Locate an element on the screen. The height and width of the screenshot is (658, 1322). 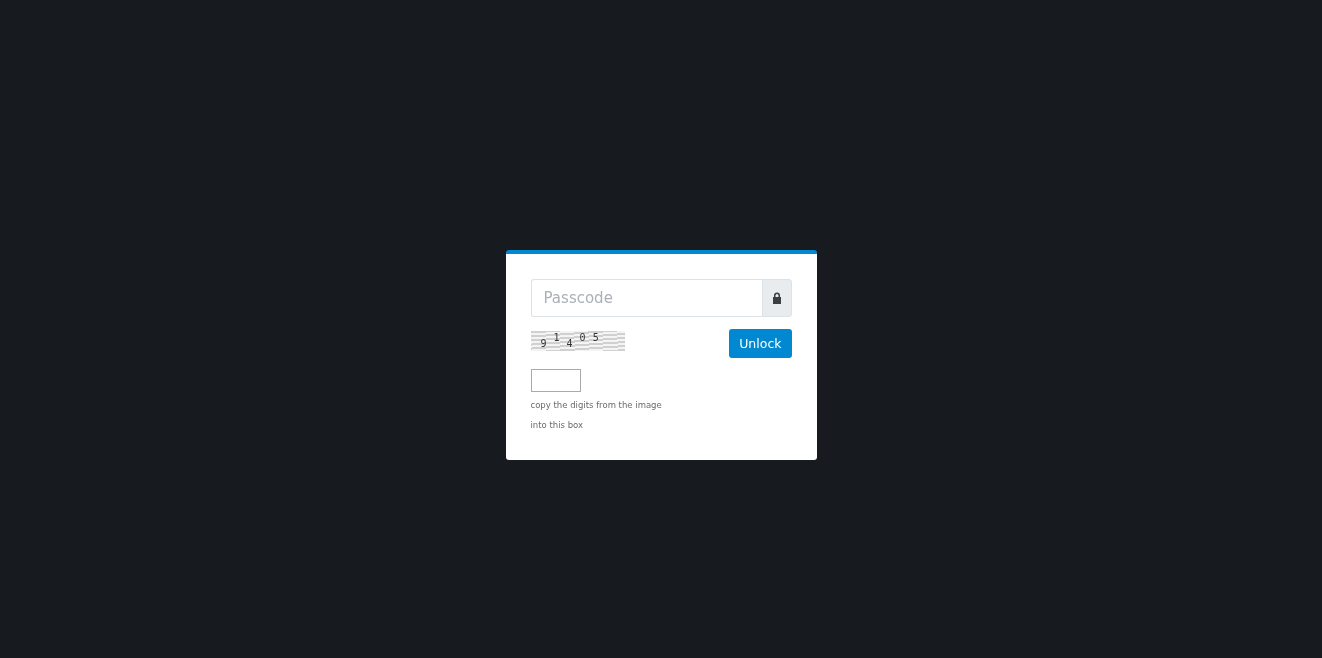
captcha-digit: 4 is located at coordinates (569, 344).